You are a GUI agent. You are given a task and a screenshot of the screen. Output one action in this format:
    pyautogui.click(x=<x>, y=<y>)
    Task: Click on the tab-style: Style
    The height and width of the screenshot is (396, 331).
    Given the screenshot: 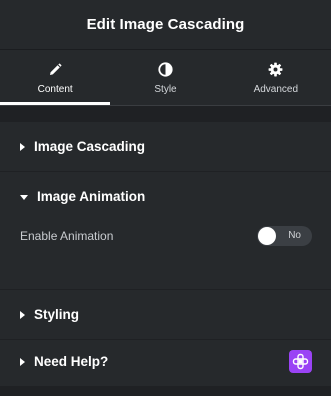 What is the action you would take?
    pyautogui.click(x=165, y=78)
    